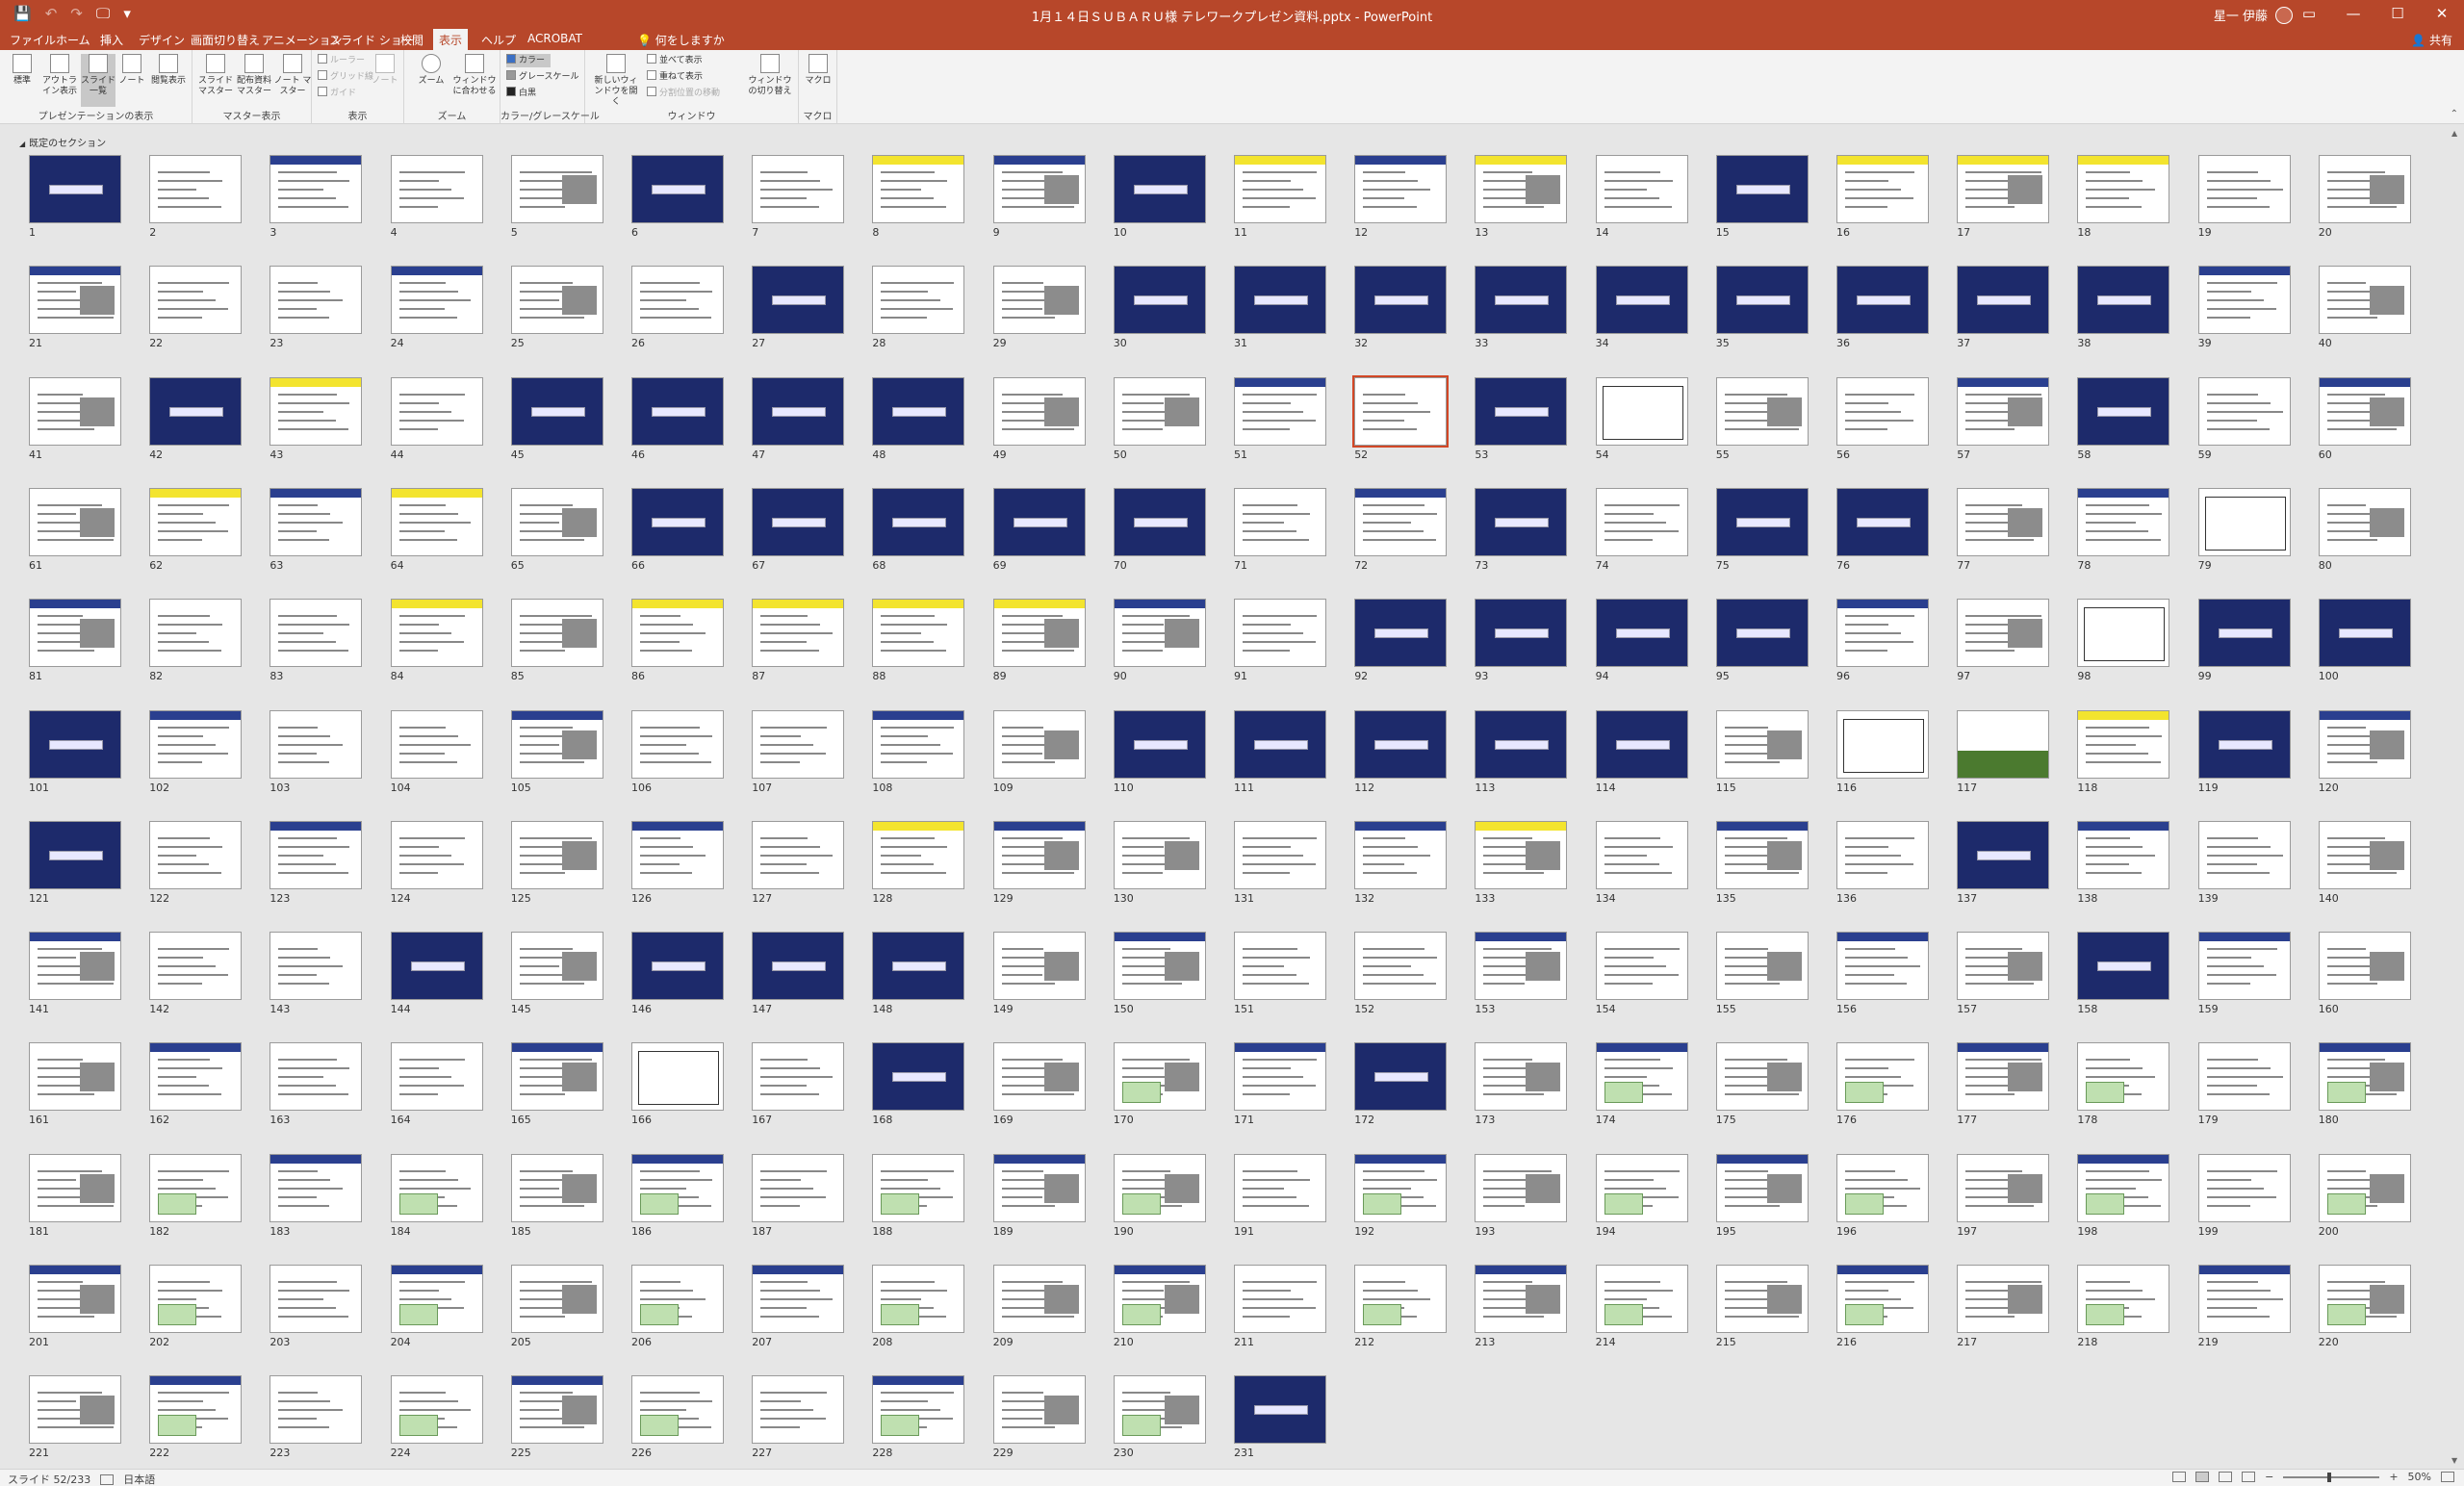 The width and height of the screenshot is (2464, 1486). What do you see at coordinates (2124, 1084) in the screenshot?
I see `slide-thumbnail: 178` at bounding box center [2124, 1084].